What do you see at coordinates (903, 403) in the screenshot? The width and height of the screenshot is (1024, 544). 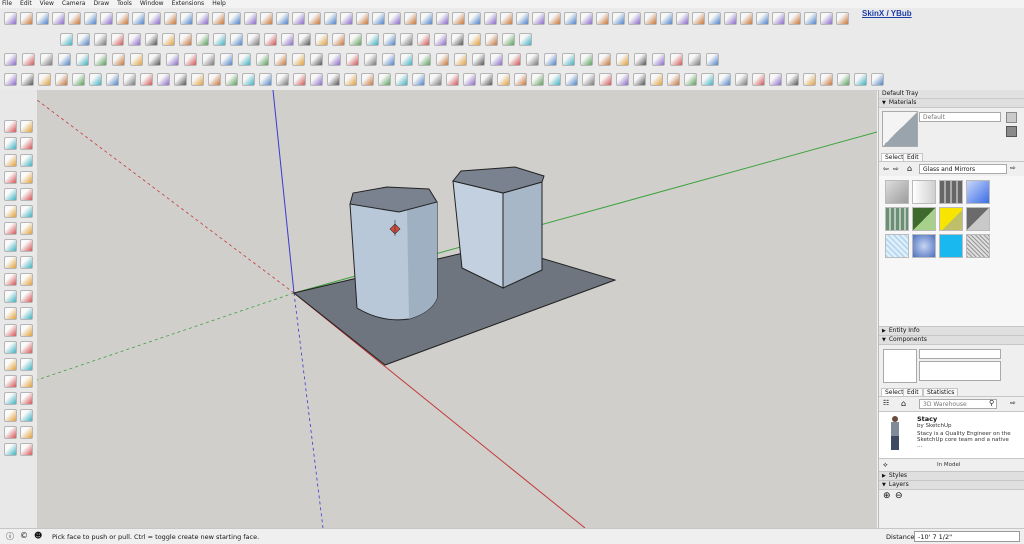 I see `components-home-icon: ⌂` at bounding box center [903, 403].